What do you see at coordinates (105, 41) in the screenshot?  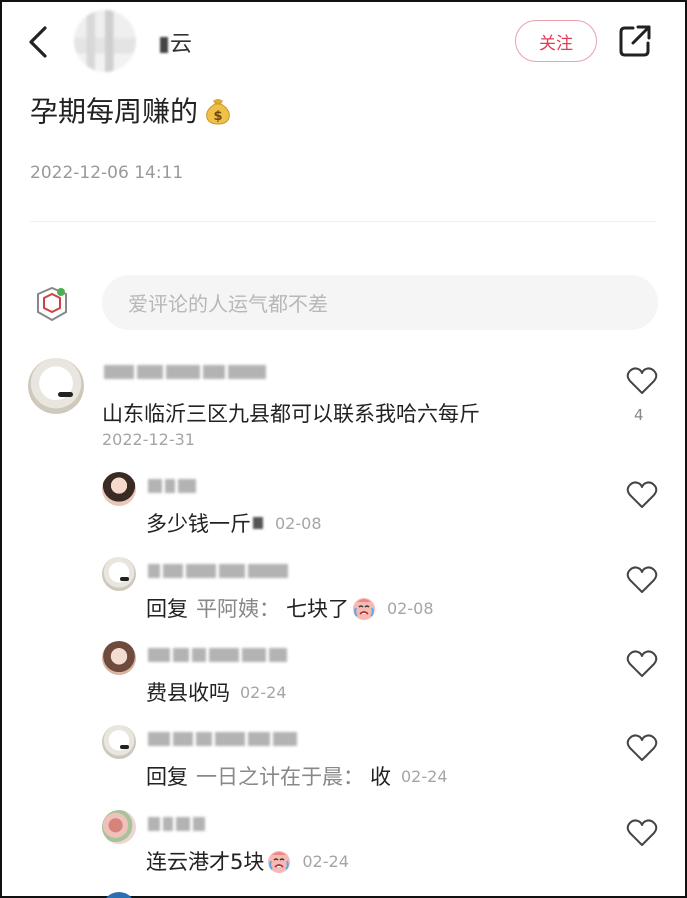 I see `author-avatar` at bounding box center [105, 41].